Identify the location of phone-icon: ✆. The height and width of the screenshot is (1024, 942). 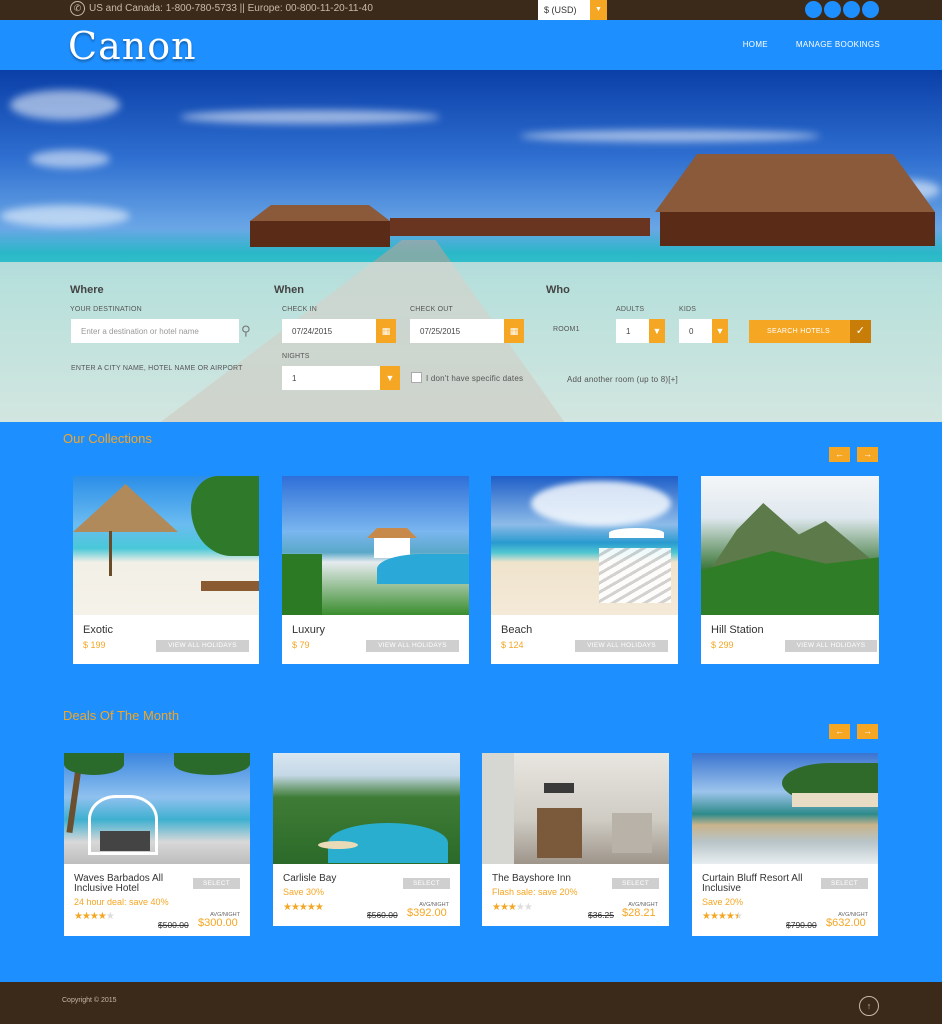
(77, 8).